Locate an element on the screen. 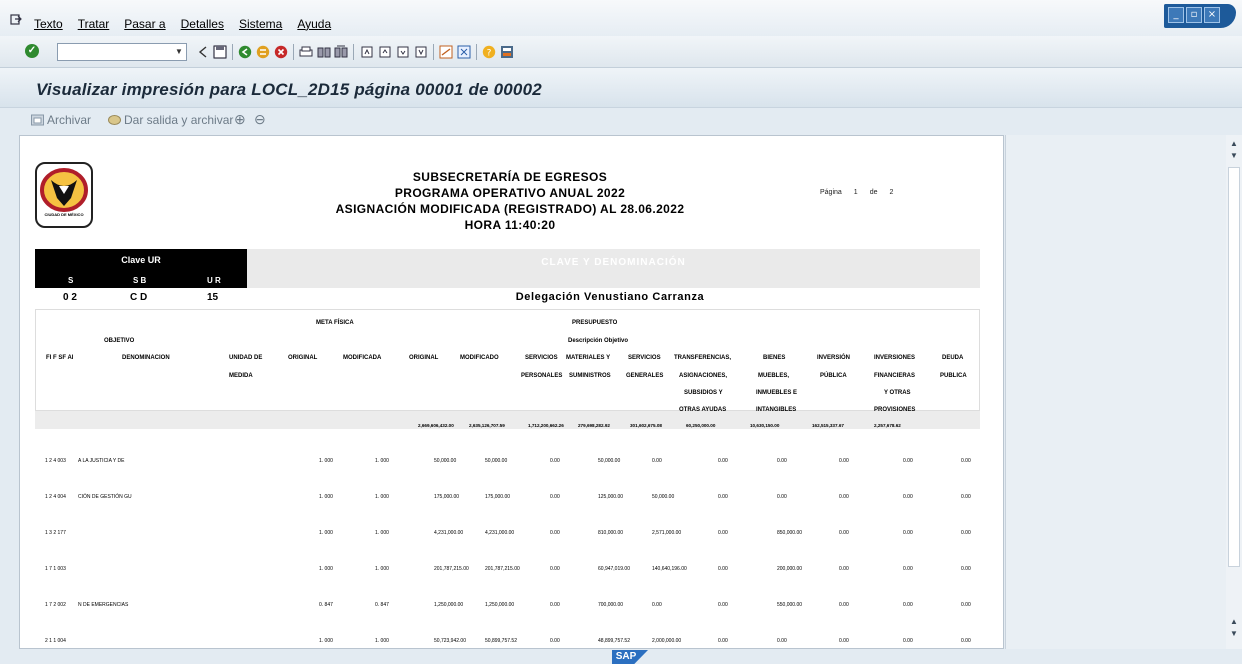 The width and height of the screenshot is (1242, 664). report-header-line2: PROGRAMA OPERATIVO ANUAL 2022 is located at coordinates (510, 193).